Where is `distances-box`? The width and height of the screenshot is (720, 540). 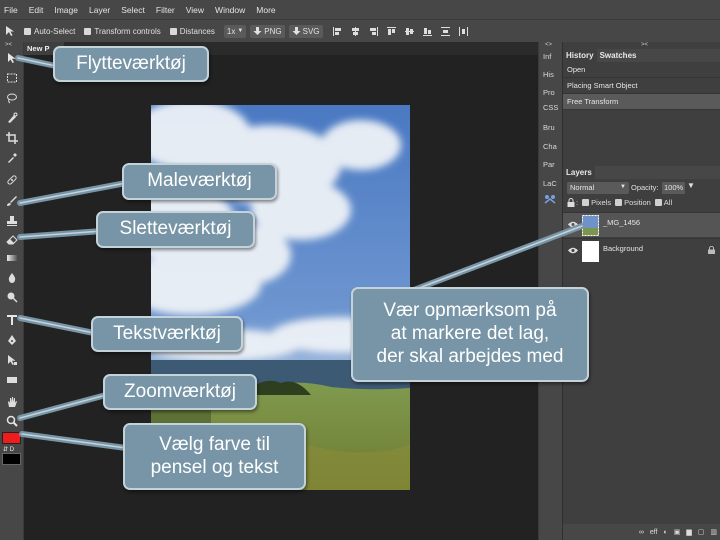 distances-box is located at coordinates (173, 31).